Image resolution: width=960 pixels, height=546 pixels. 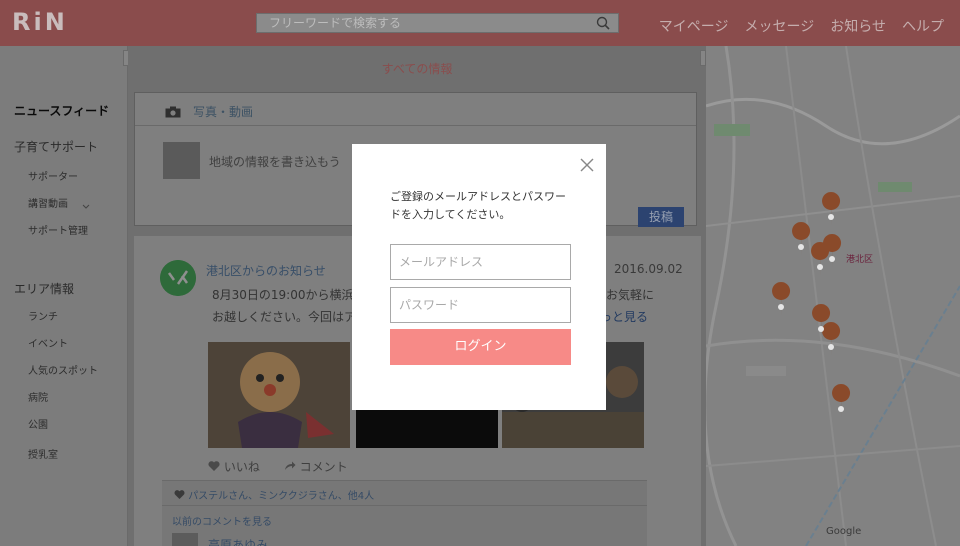 I want to click on search-bar, so click(x=437, y=23).